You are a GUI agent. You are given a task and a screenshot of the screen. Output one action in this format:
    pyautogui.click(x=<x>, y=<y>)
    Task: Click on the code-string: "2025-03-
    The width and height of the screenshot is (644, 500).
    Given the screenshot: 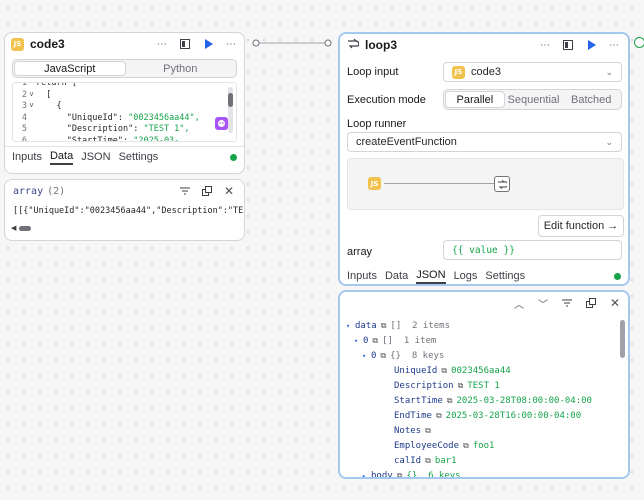 What is the action you would take?
    pyautogui.click(x=156, y=138)
    